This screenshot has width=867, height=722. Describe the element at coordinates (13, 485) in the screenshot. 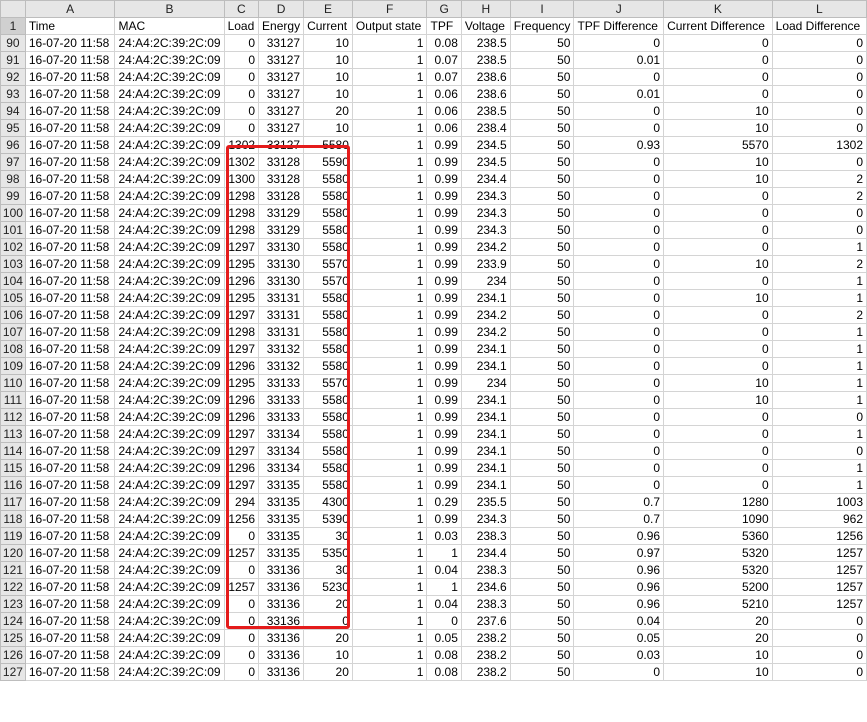

I see `row-number: 116` at that location.